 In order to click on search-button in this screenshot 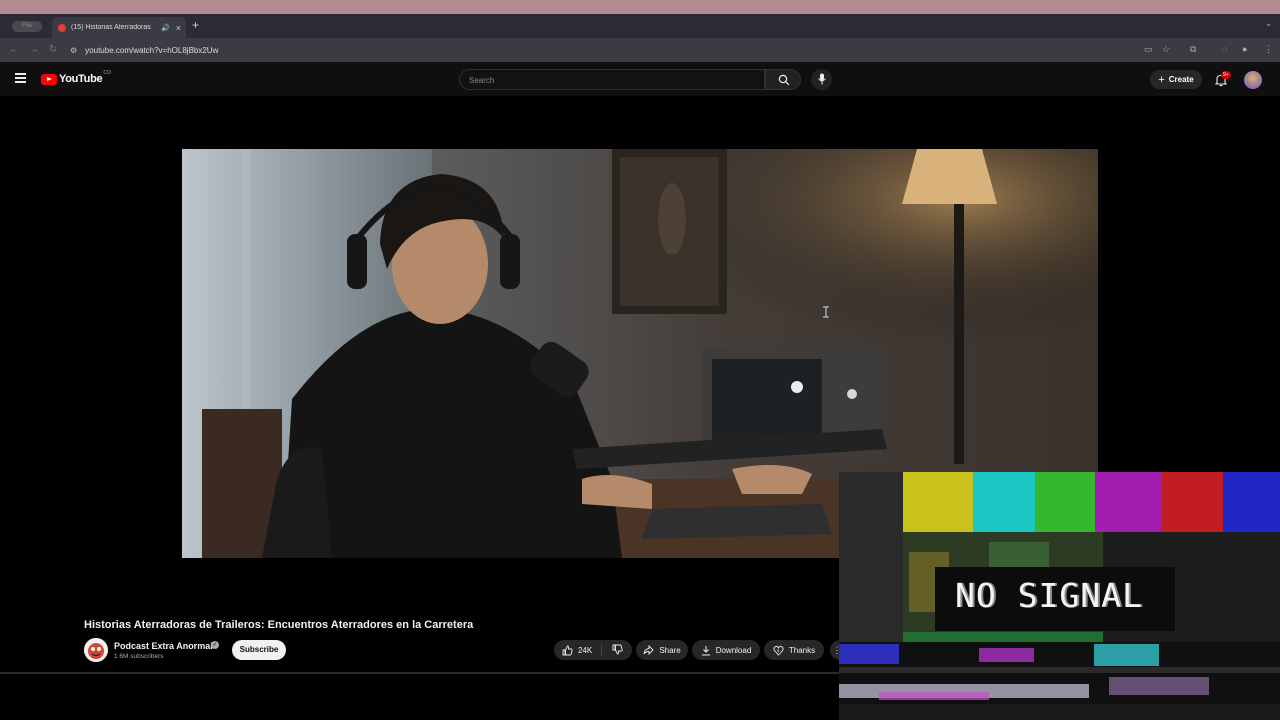, I will do `click(783, 79)`.